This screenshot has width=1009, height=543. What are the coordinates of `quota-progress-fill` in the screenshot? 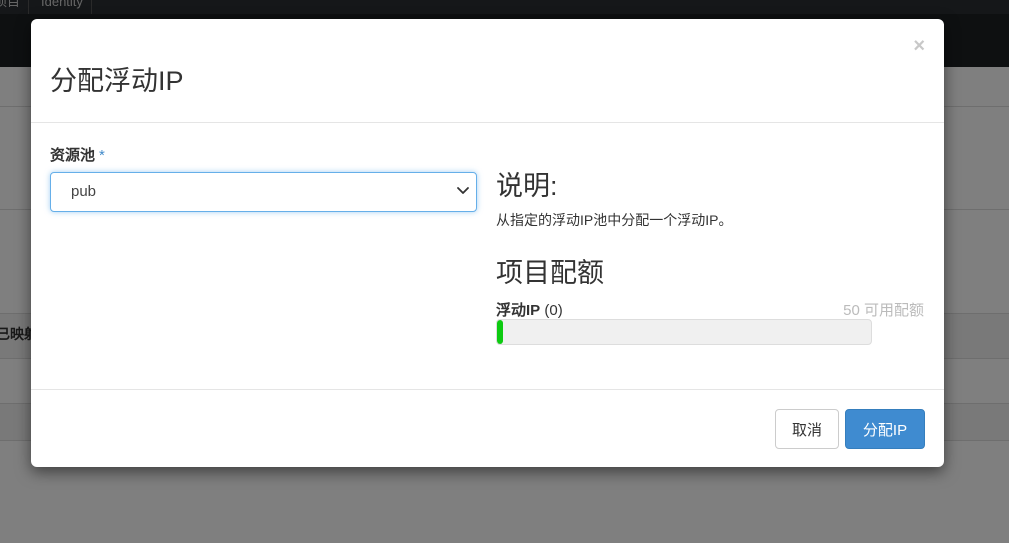 It's located at (500, 332).